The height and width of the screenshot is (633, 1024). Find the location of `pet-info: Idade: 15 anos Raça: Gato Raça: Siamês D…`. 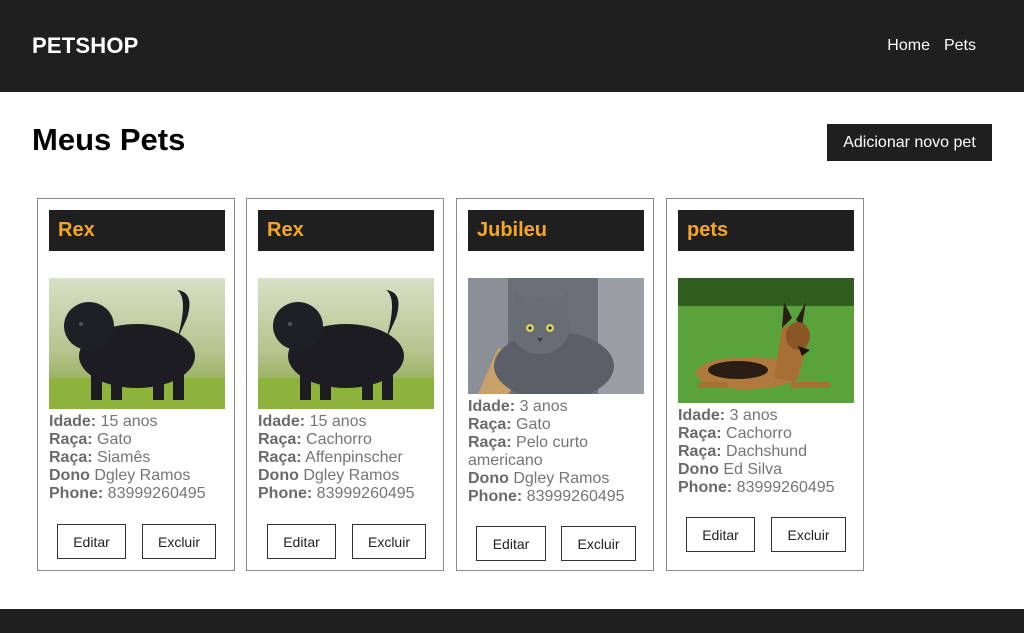

pet-info: Idade: 15 anos Raça: Gato Raça: Siamês D… is located at coordinates (139, 458).